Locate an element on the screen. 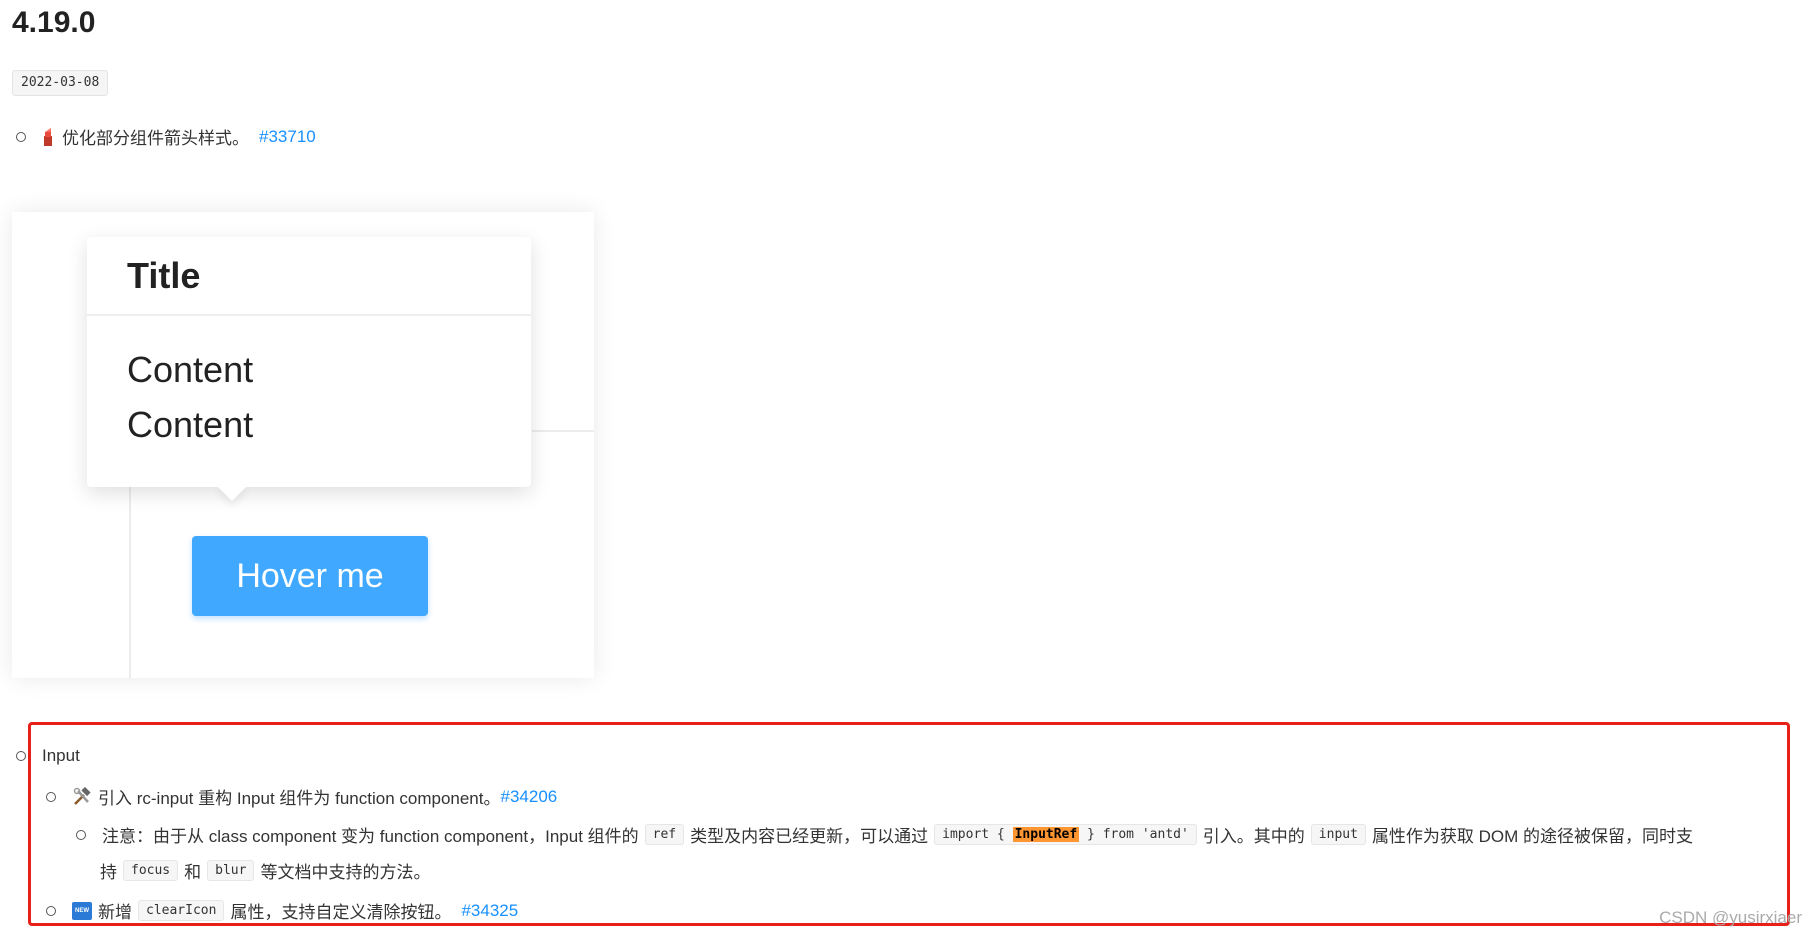 The image size is (1812, 934). popover: Title Content Content is located at coordinates (309, 362).